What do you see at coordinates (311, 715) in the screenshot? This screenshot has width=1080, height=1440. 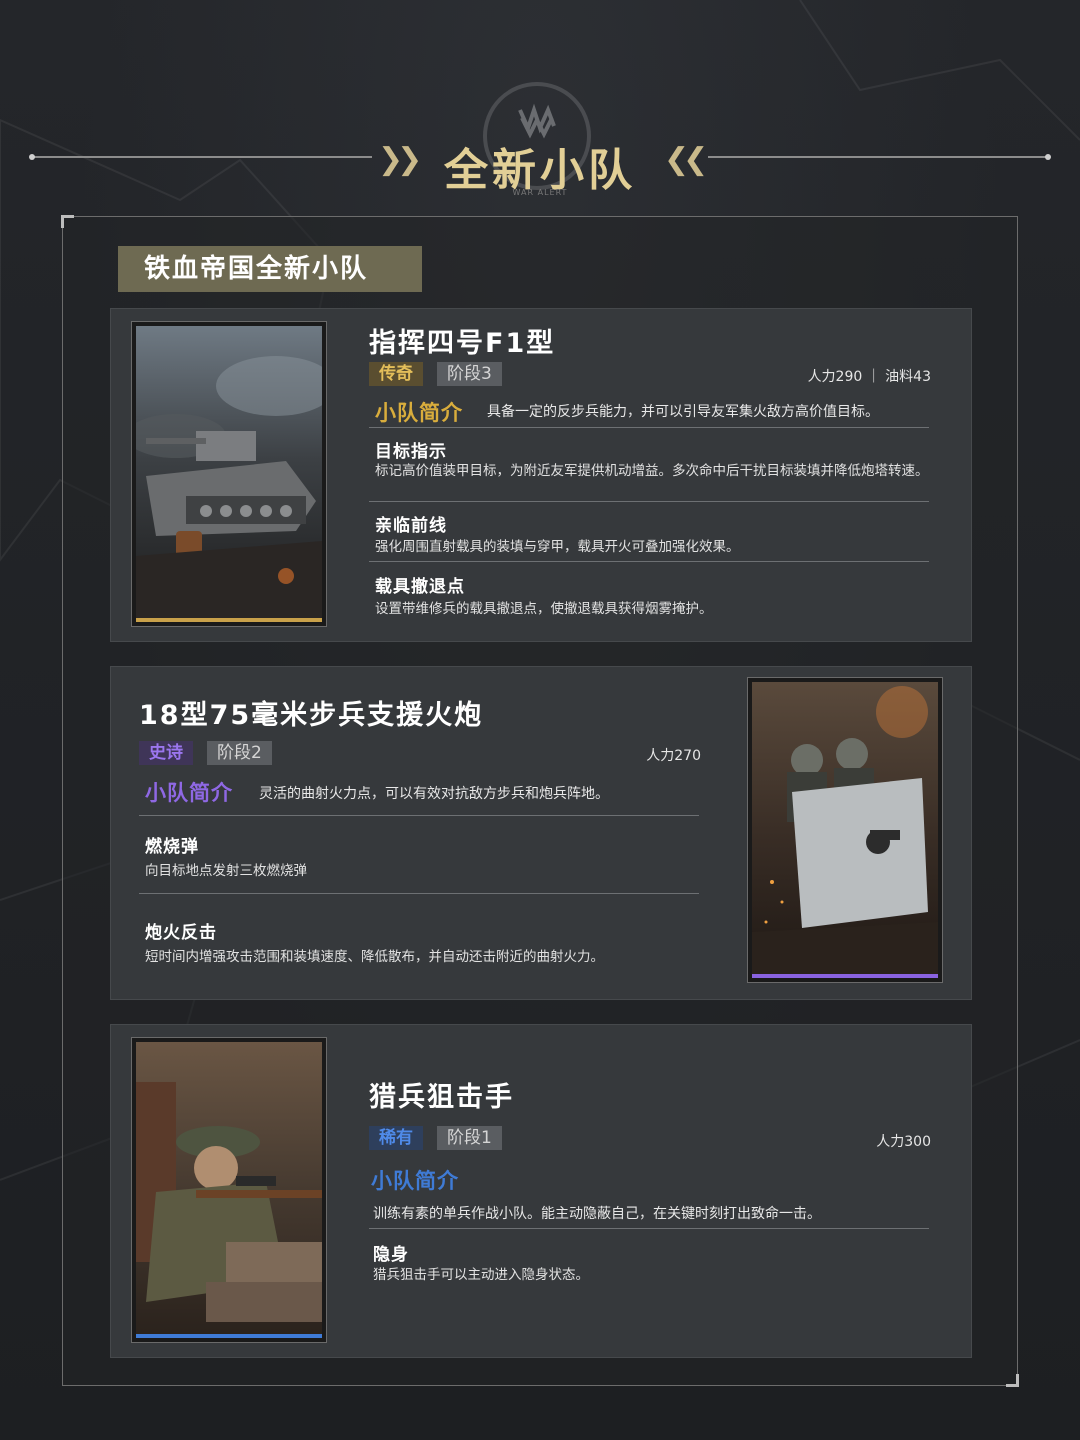 I see `unit-name: 18型75毫米步兵支援火炮` at bounding box center [311, 715].